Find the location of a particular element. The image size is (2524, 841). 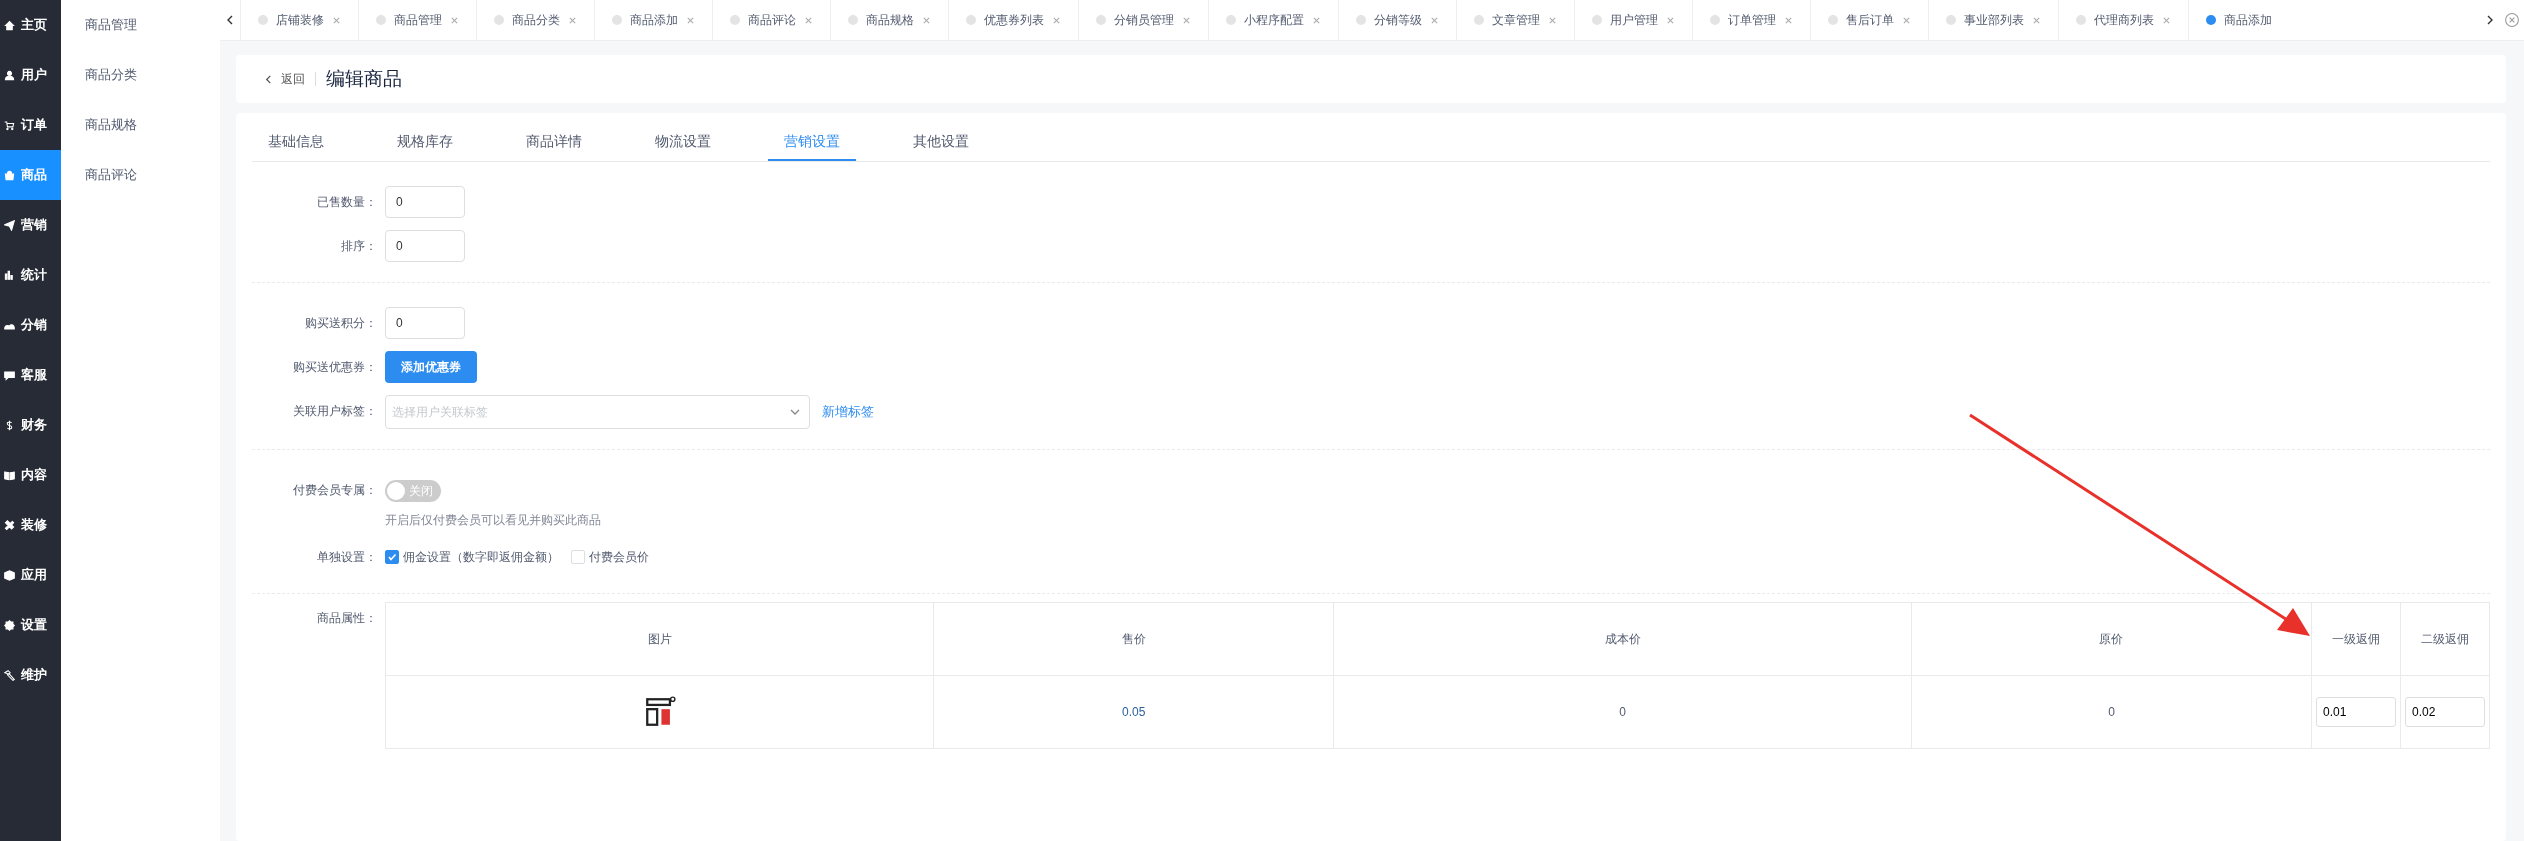

page-tab: 分销员管理 is located at coordinates (1143, 20).